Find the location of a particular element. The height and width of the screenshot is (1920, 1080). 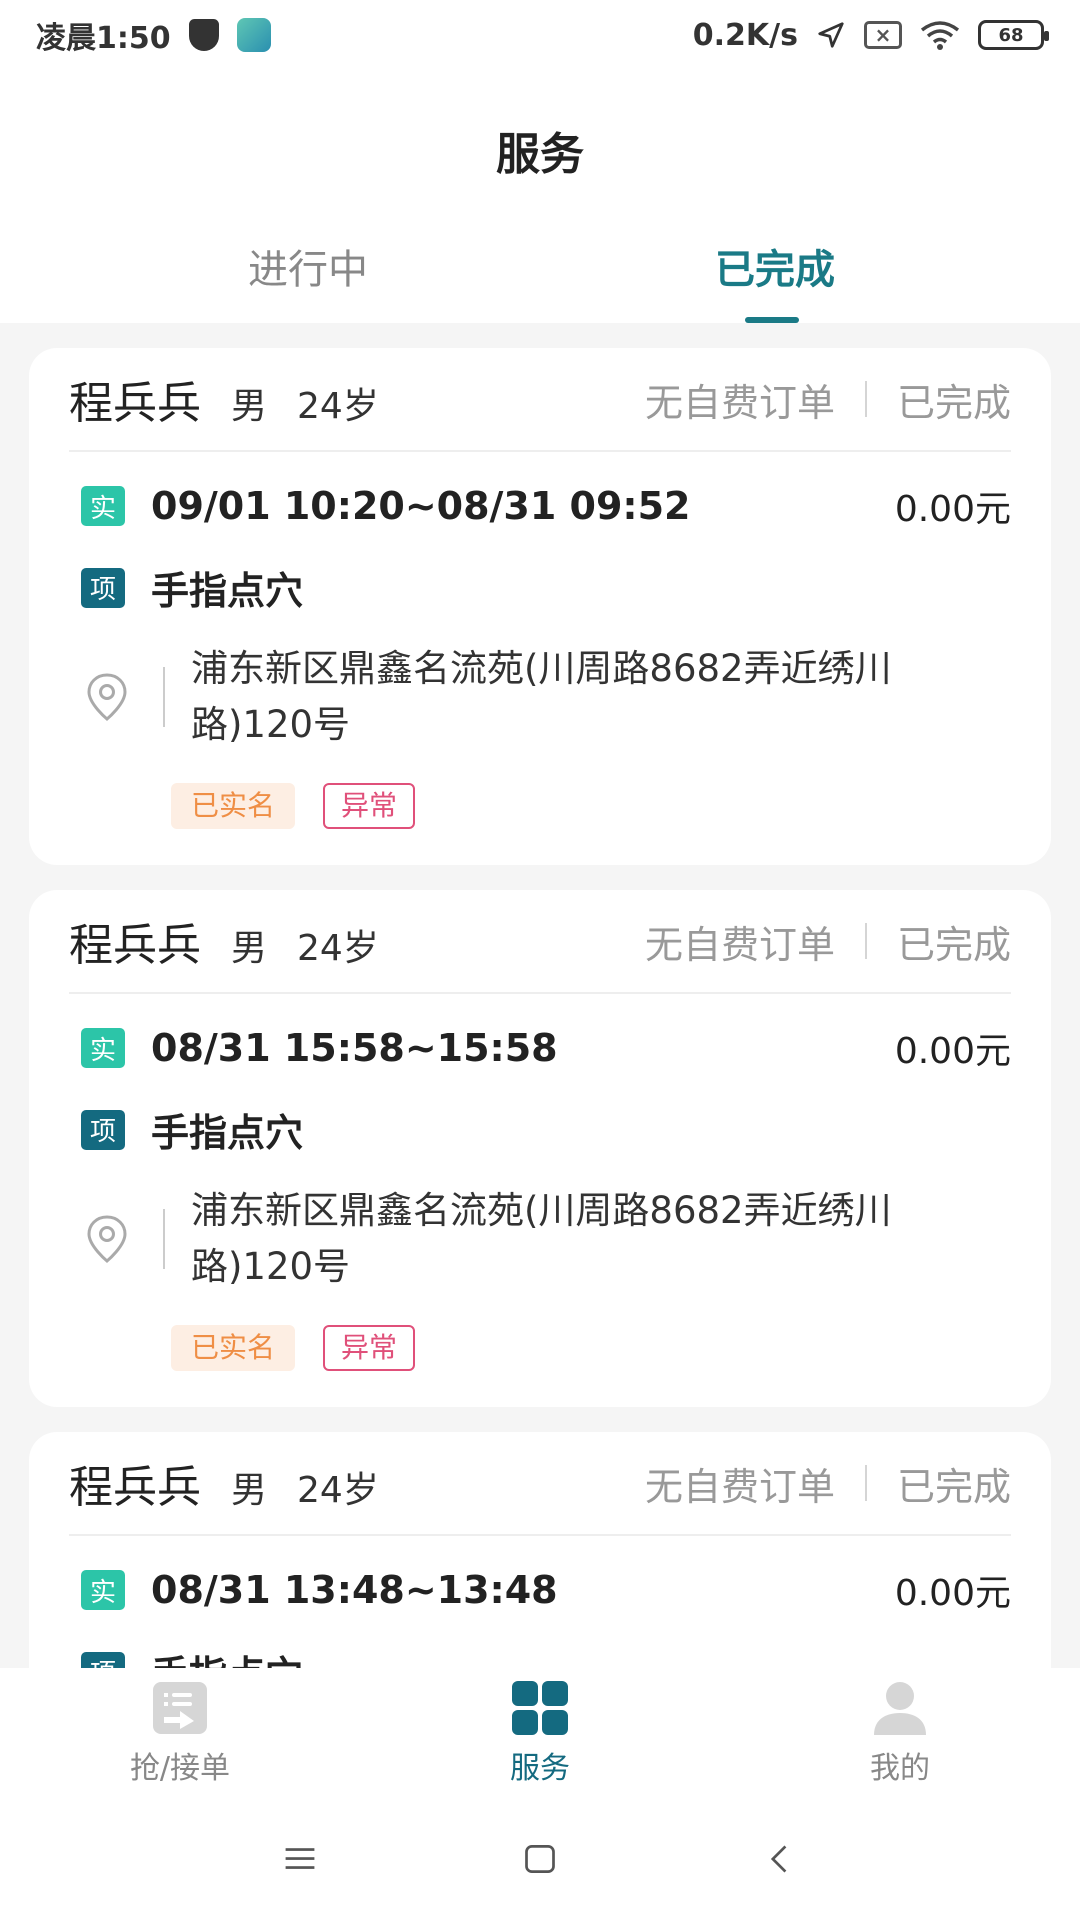

battery-level: 68 is located at coordinates (1011, 35).